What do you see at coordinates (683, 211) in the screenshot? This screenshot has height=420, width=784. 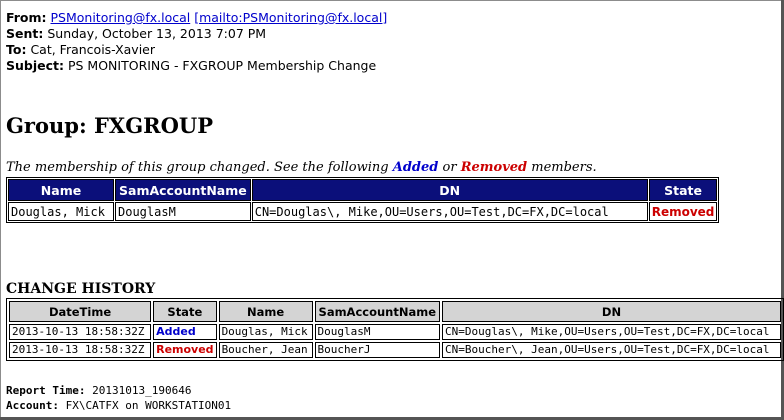 I see `membership-cell-state: Removed` at bounding box center [683, 211].